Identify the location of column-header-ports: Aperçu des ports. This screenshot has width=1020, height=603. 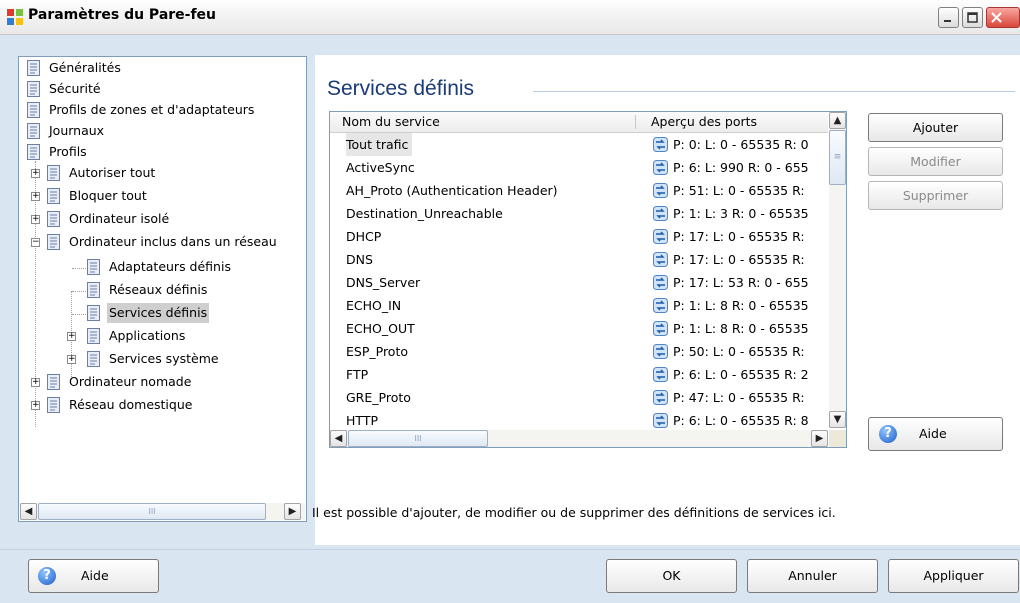
(704, 121).